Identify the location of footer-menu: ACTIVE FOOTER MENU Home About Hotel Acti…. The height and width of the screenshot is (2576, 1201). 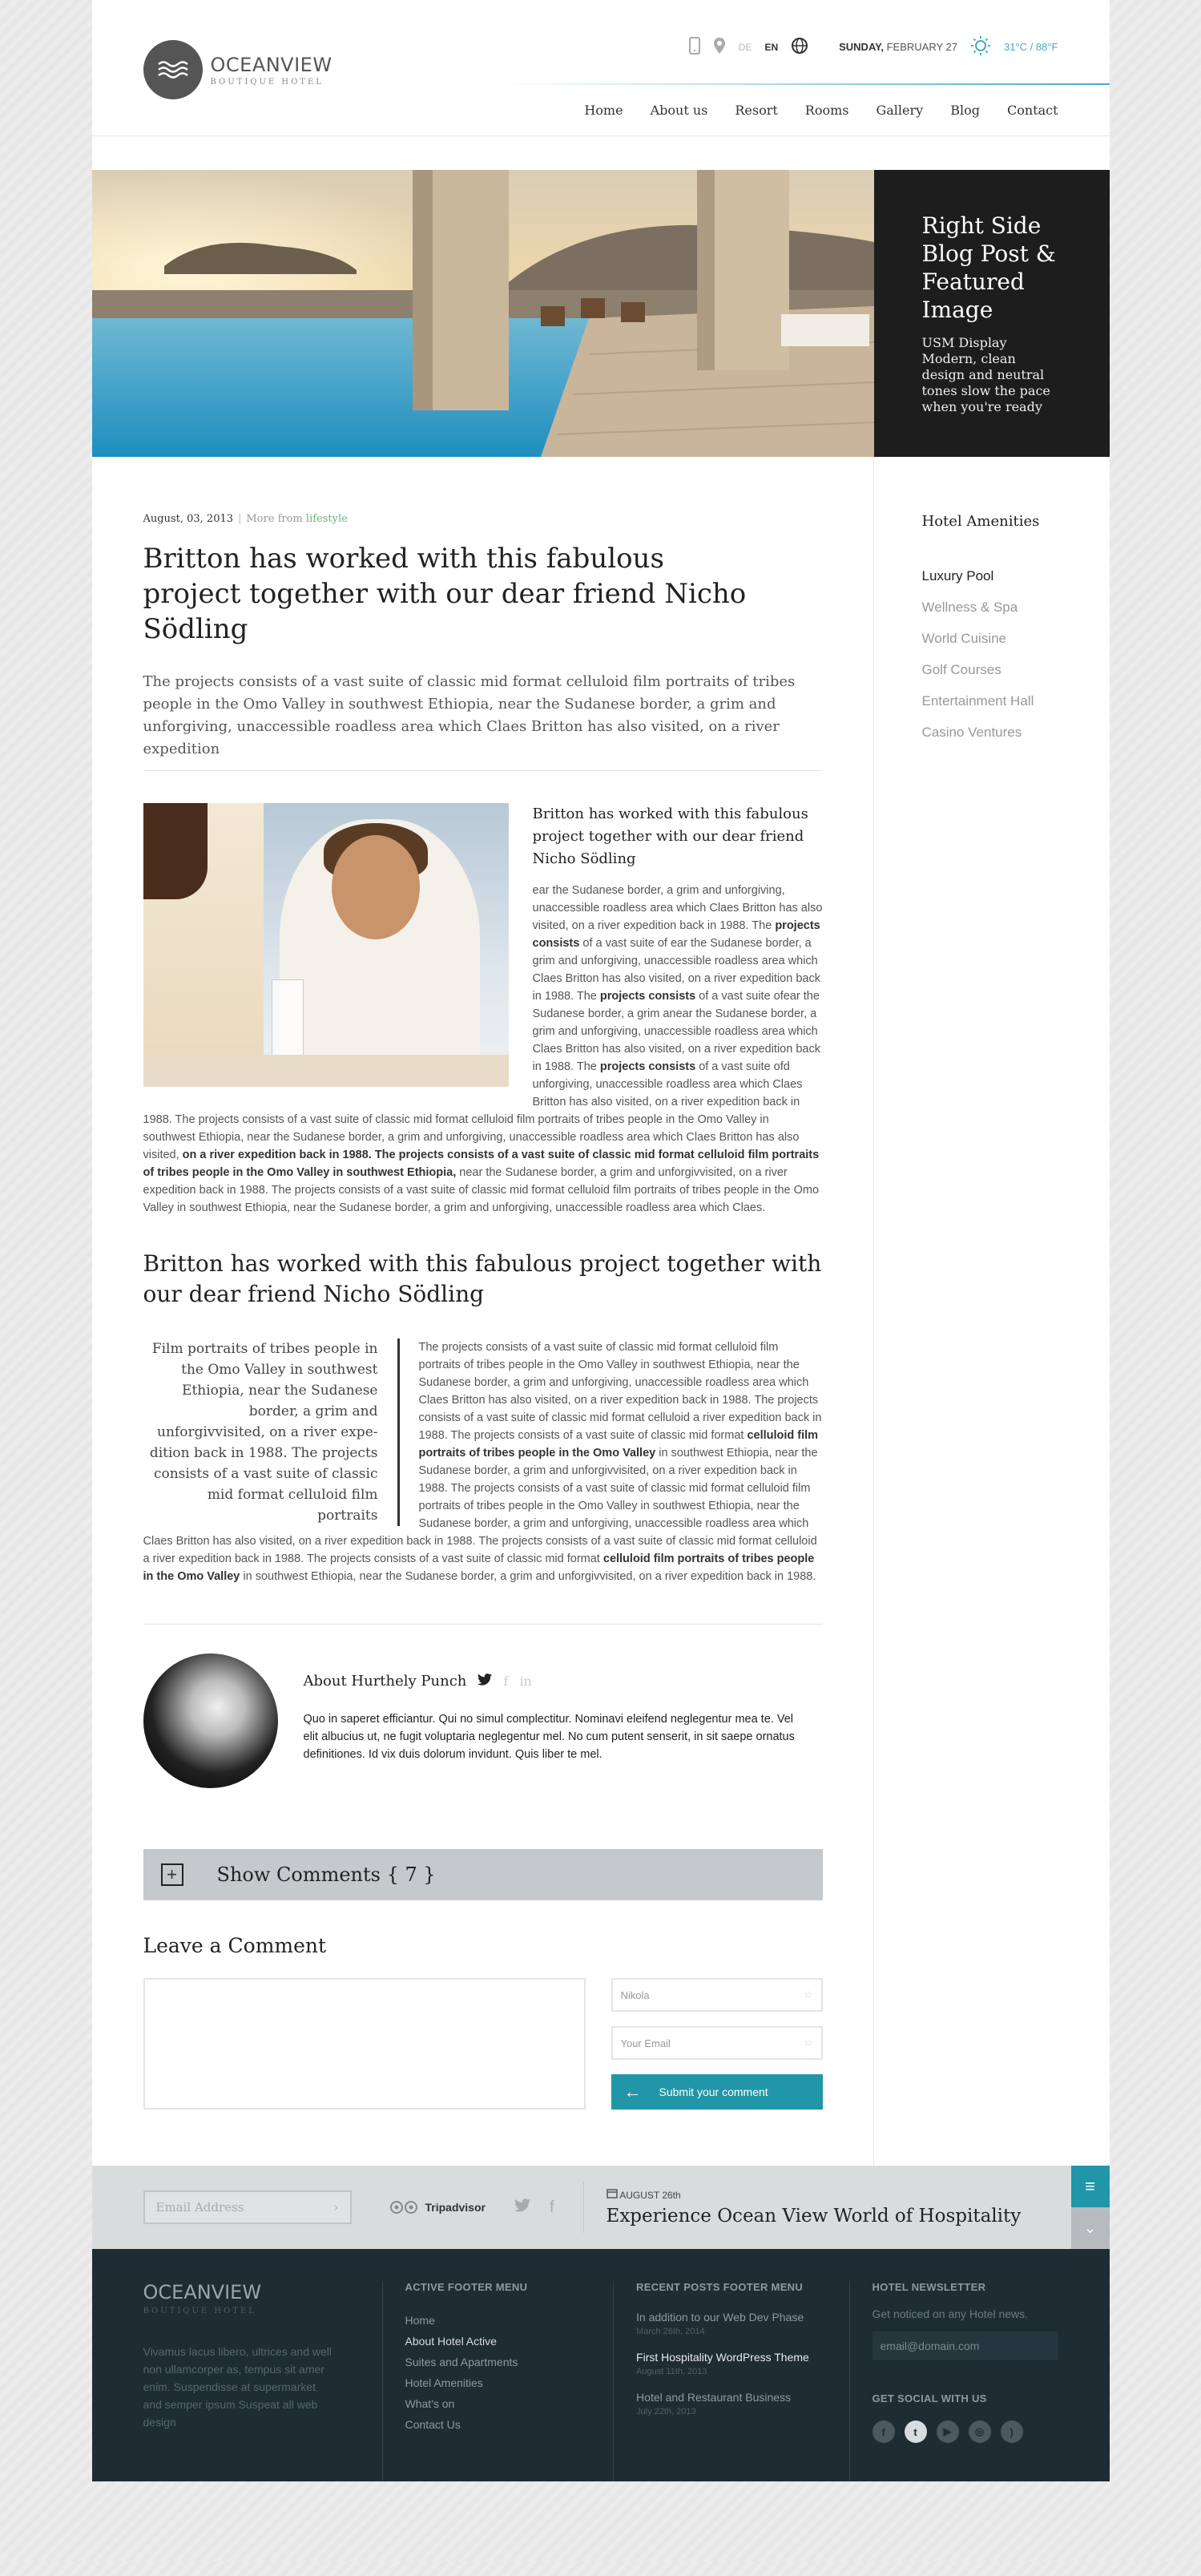
(498, 2381).